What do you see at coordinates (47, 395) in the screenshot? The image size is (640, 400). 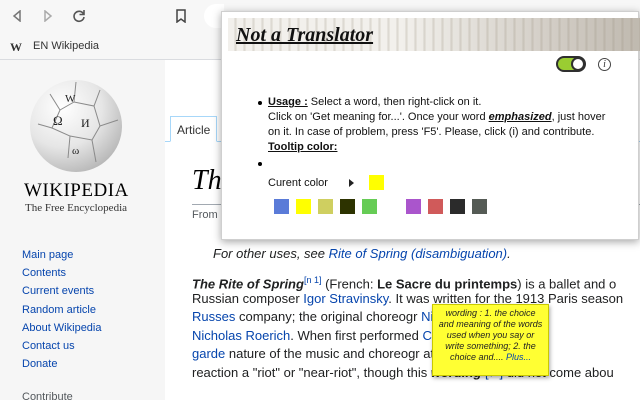 I see `sidebar-heading-contribute: Contribute` at bounding box center [47, 395].